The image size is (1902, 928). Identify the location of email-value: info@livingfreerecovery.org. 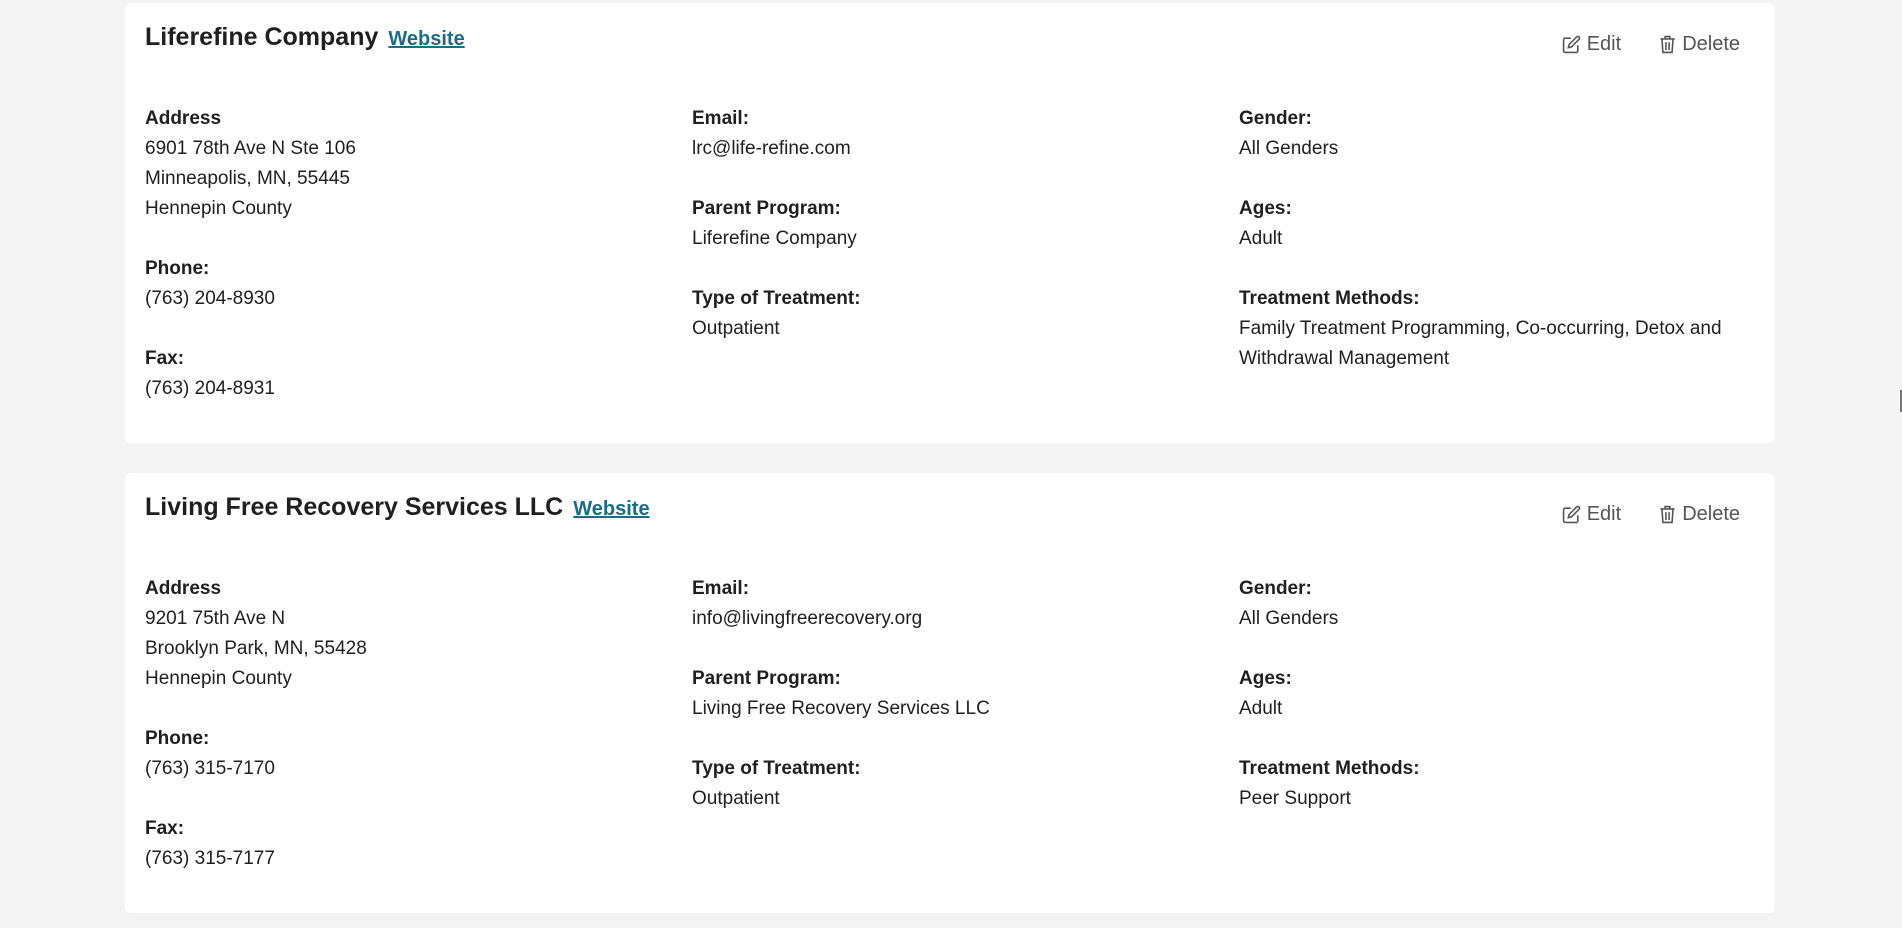
(807, 618).